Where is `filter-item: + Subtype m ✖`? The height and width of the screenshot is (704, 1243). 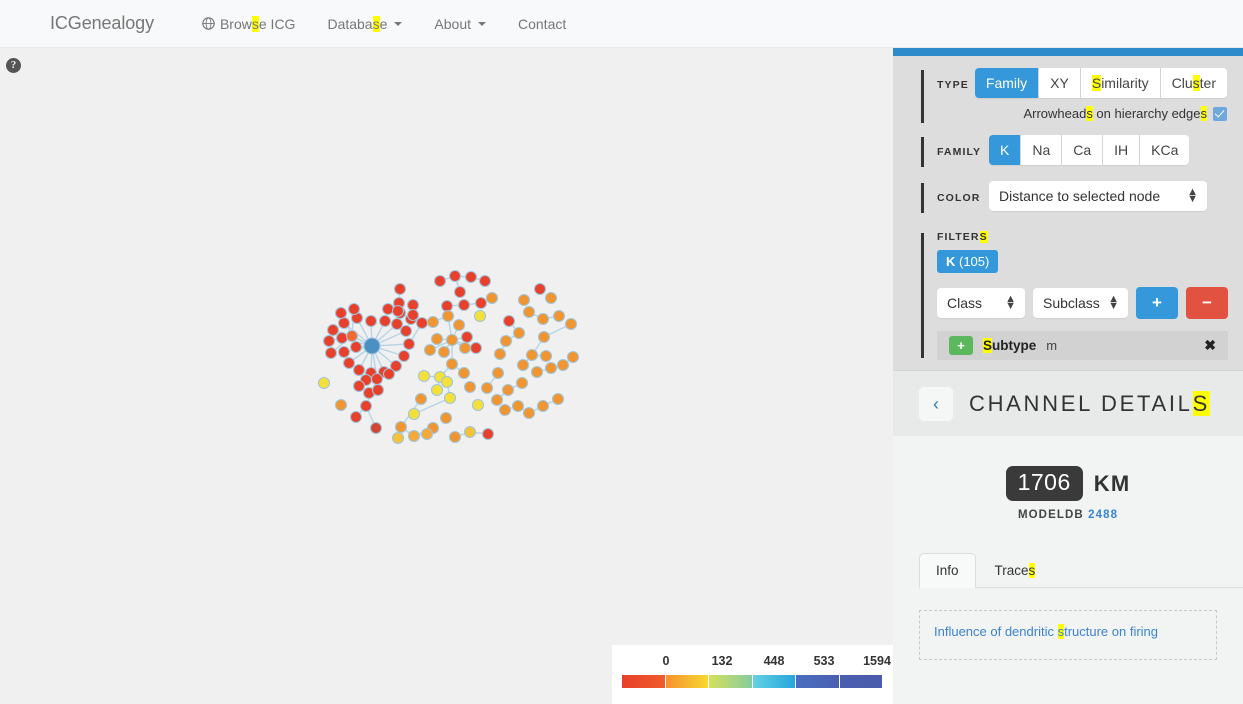 filter-item: + Subtype m ✖ is located at coordinates (1082, 345).